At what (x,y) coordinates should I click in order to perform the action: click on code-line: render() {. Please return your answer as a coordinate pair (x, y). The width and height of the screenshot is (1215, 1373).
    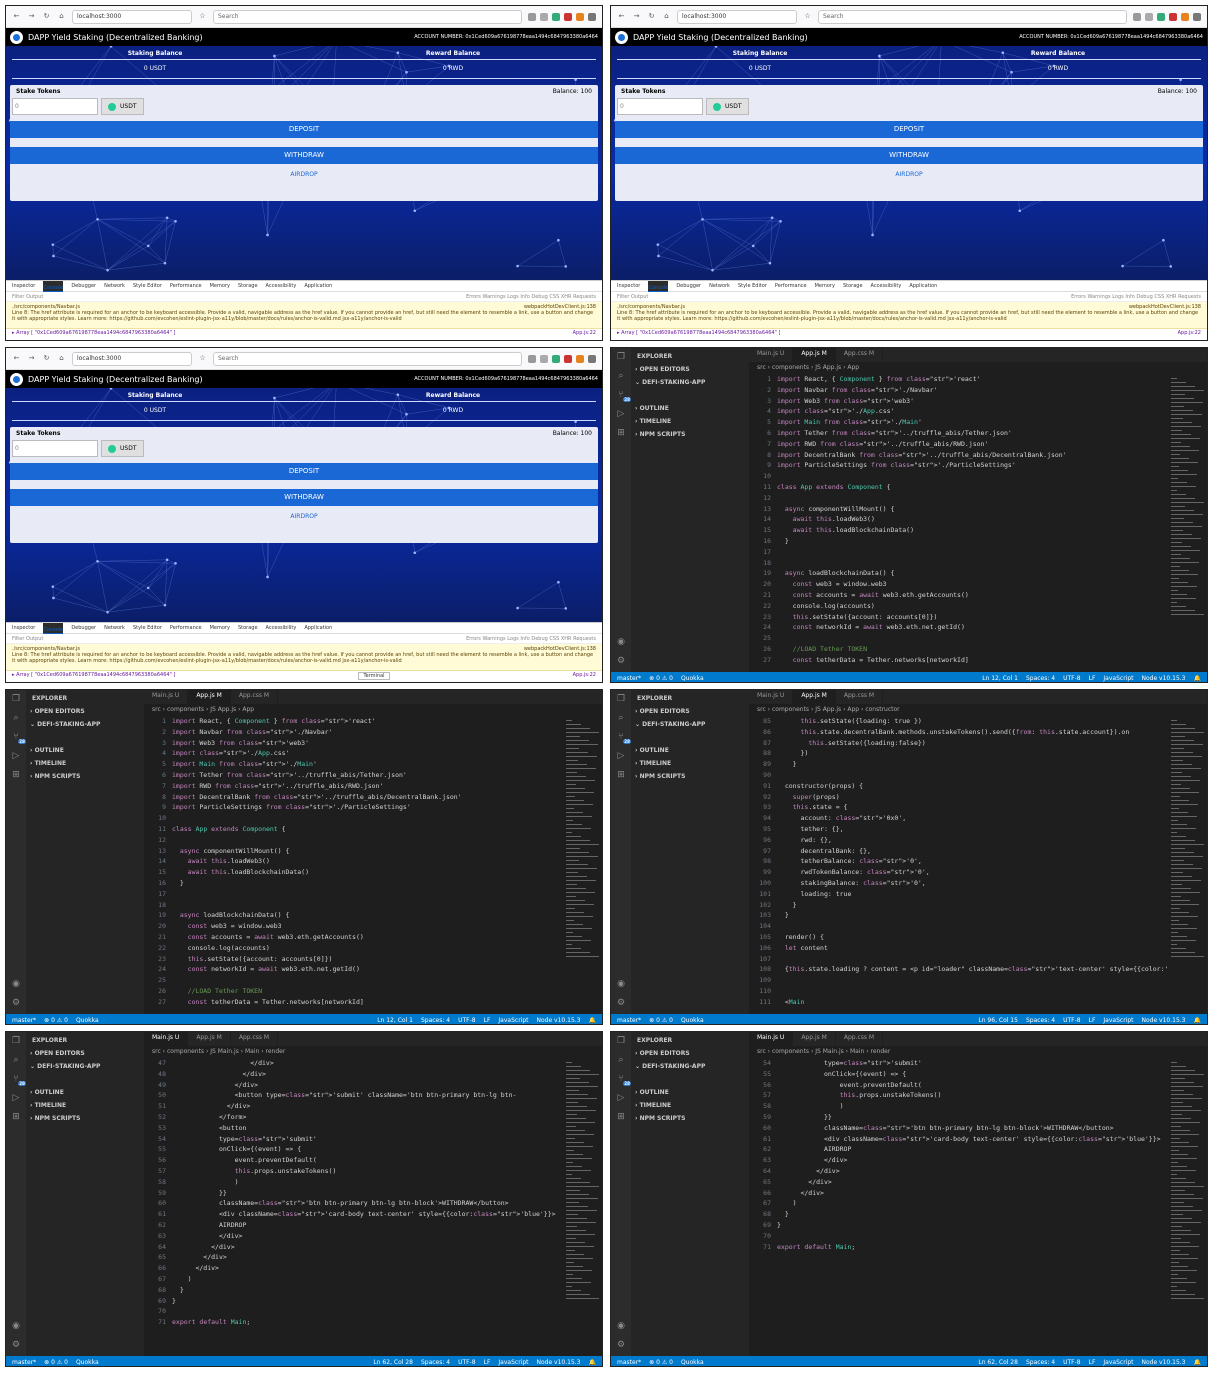
    Looking at the image, I should click on (972, 937).